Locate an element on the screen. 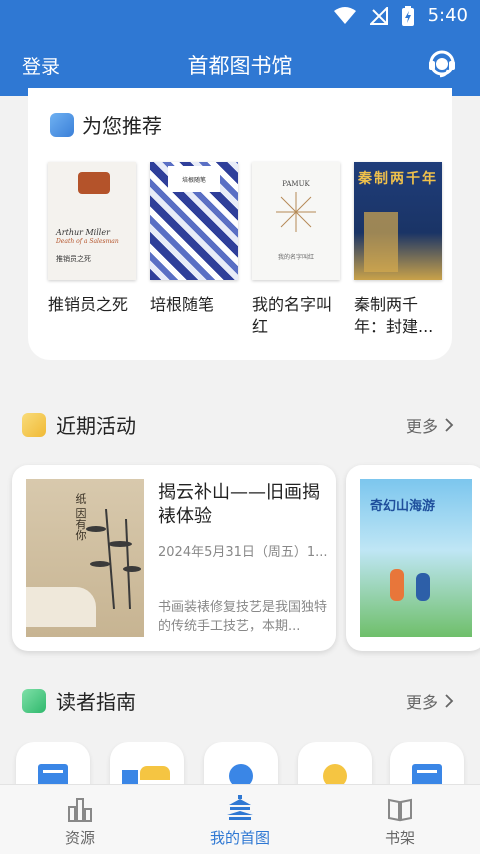 This screenshot has height=854, width=480. guide-section-icon is located at coordinates (34, 700).